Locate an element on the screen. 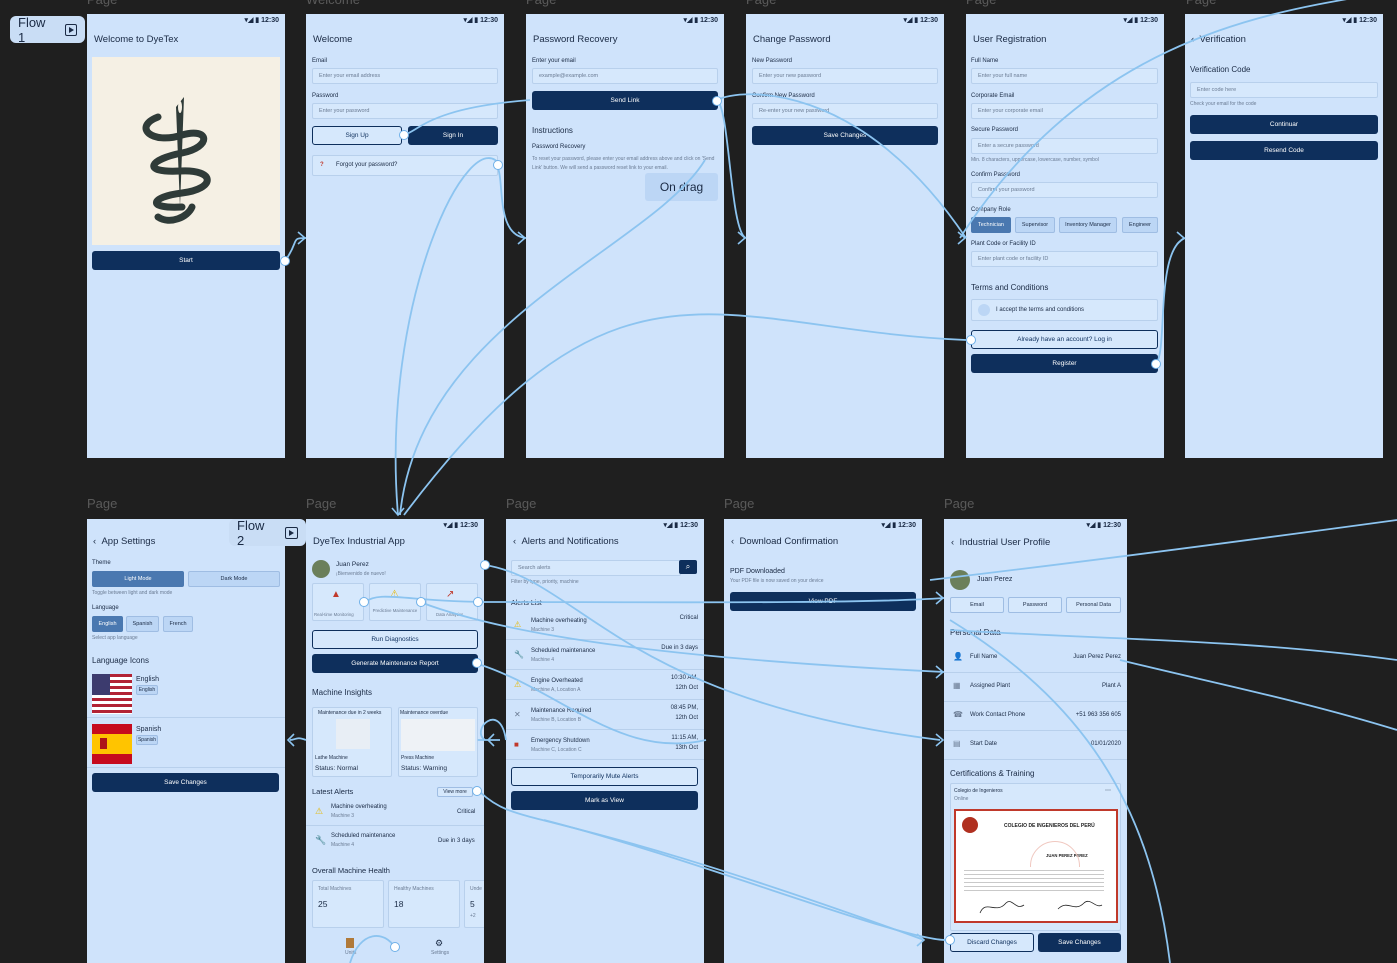 The width and height of the screenshot is (1397, 963). plant-code-input: Enter plant code or facility ID is located at coordinates (1064, 259).